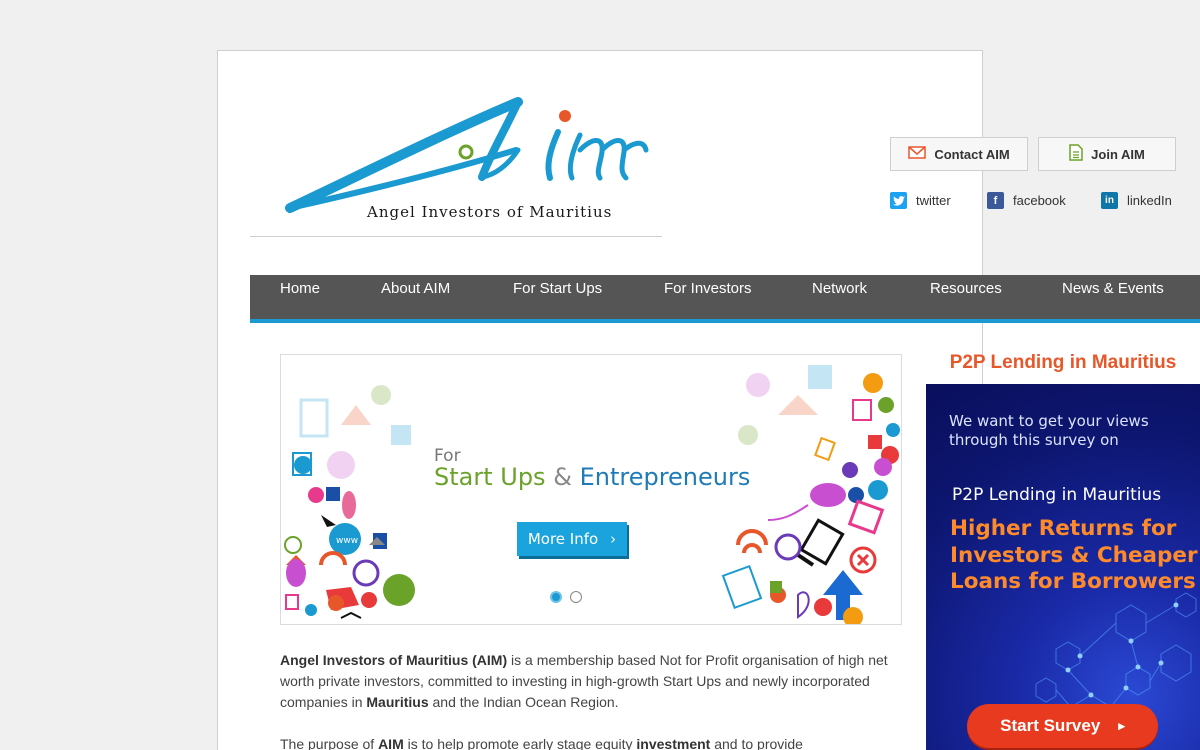 This screenshot has height=750, width=1200. I want to click on twitter-icon, so click(898, 200).